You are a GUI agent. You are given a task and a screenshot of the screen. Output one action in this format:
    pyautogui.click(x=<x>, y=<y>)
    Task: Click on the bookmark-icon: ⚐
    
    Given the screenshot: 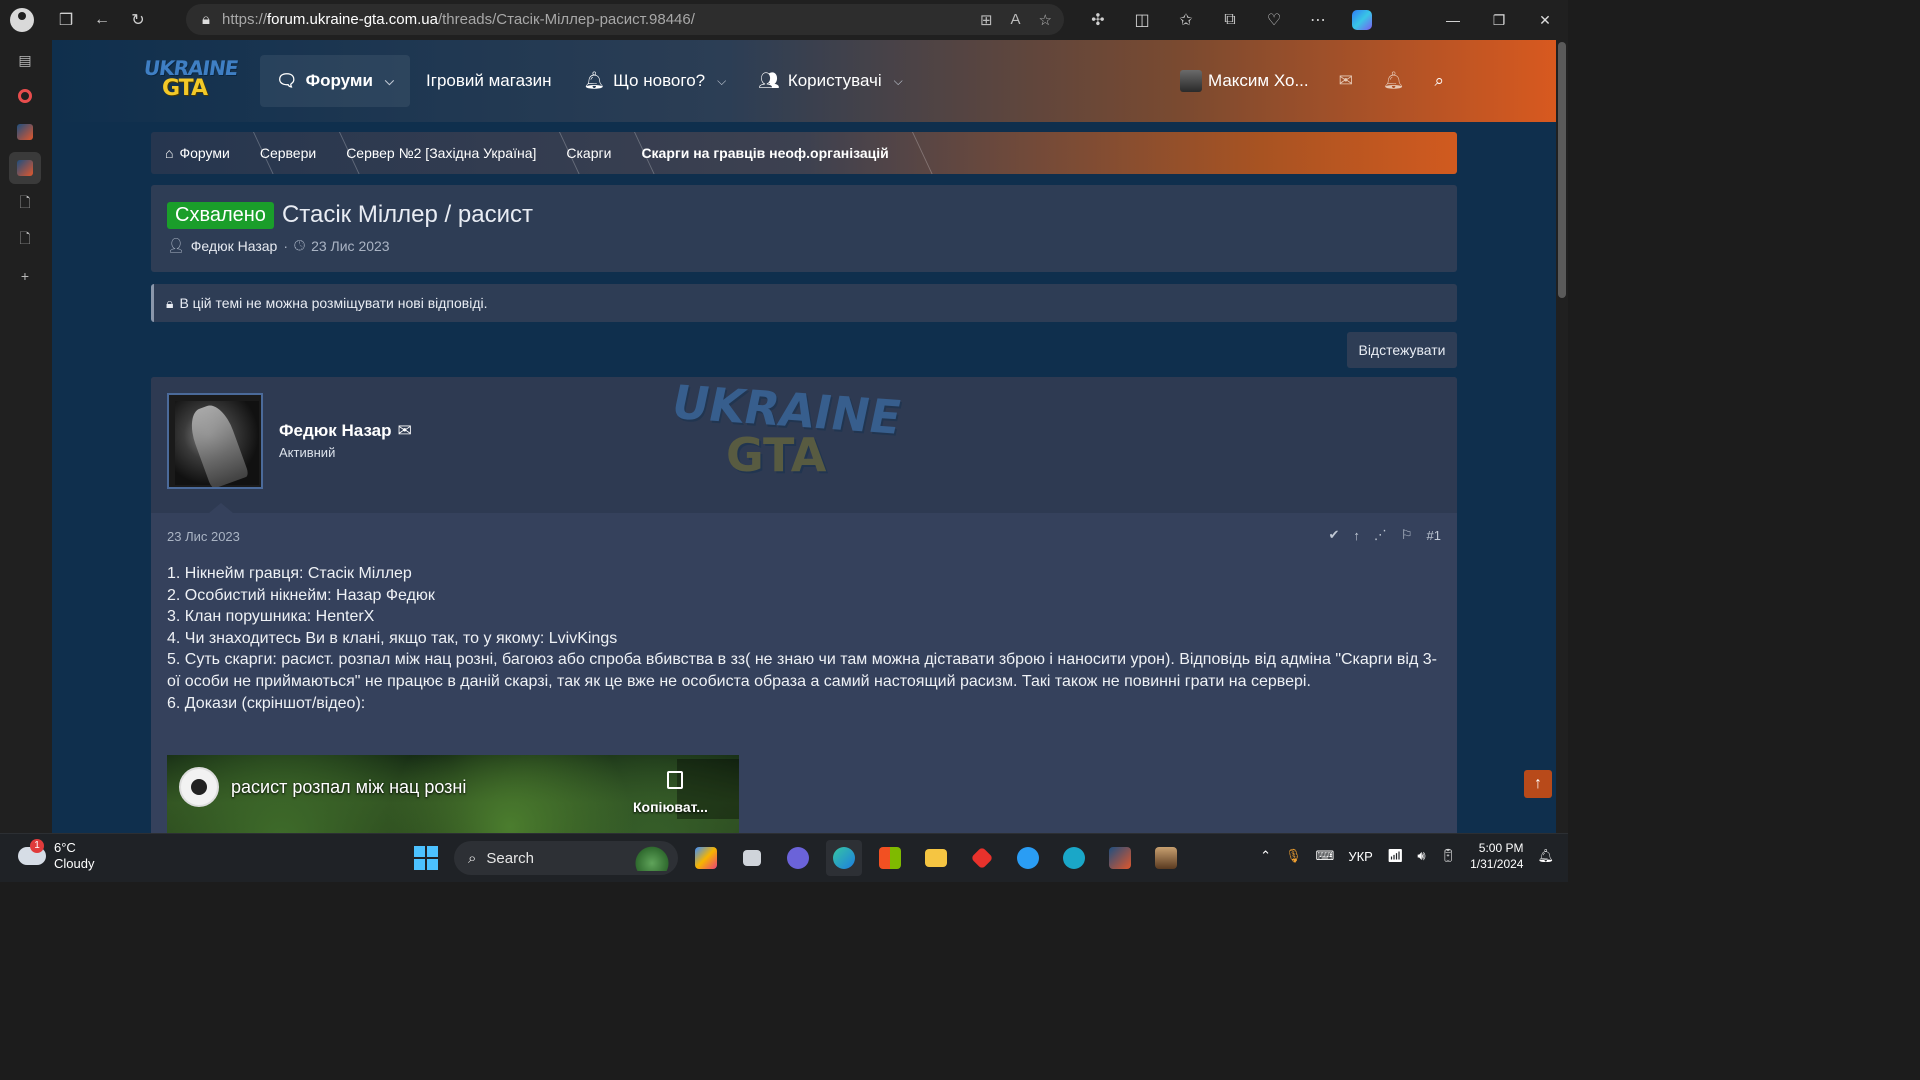 What is the action you would take?
    pyautogui.click(x=1407, y=535)
    